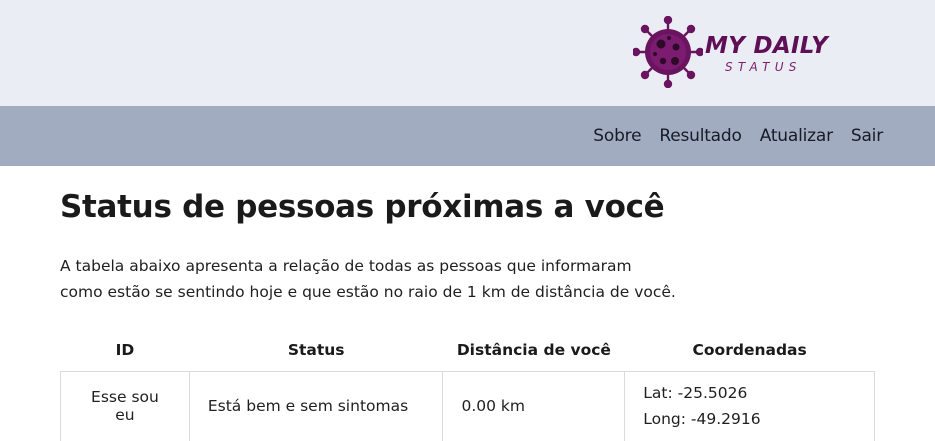 The image size is (935, 441). I want to click on nav-link-resultado: Resultado, so click(700, 136).